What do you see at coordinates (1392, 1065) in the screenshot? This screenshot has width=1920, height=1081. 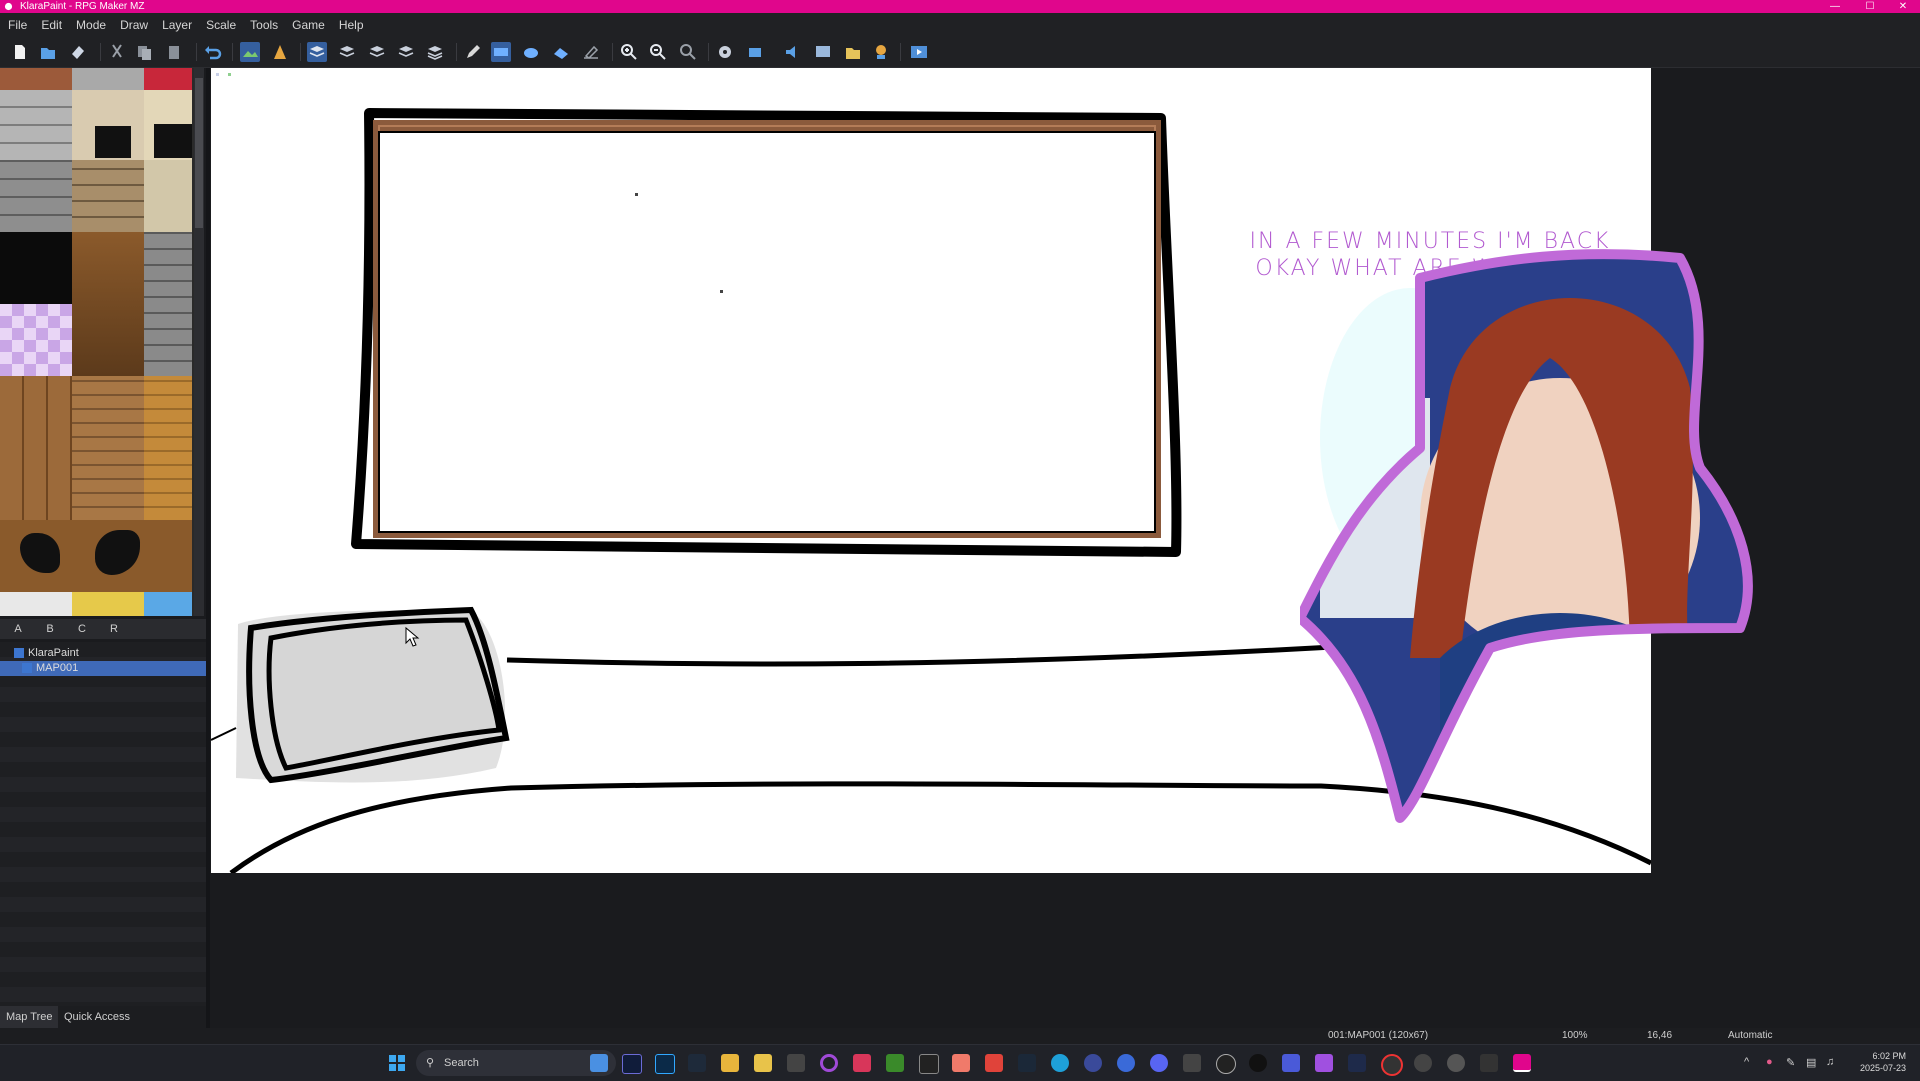 I see `app-record-icon` at bounding box center [1392, 1065].